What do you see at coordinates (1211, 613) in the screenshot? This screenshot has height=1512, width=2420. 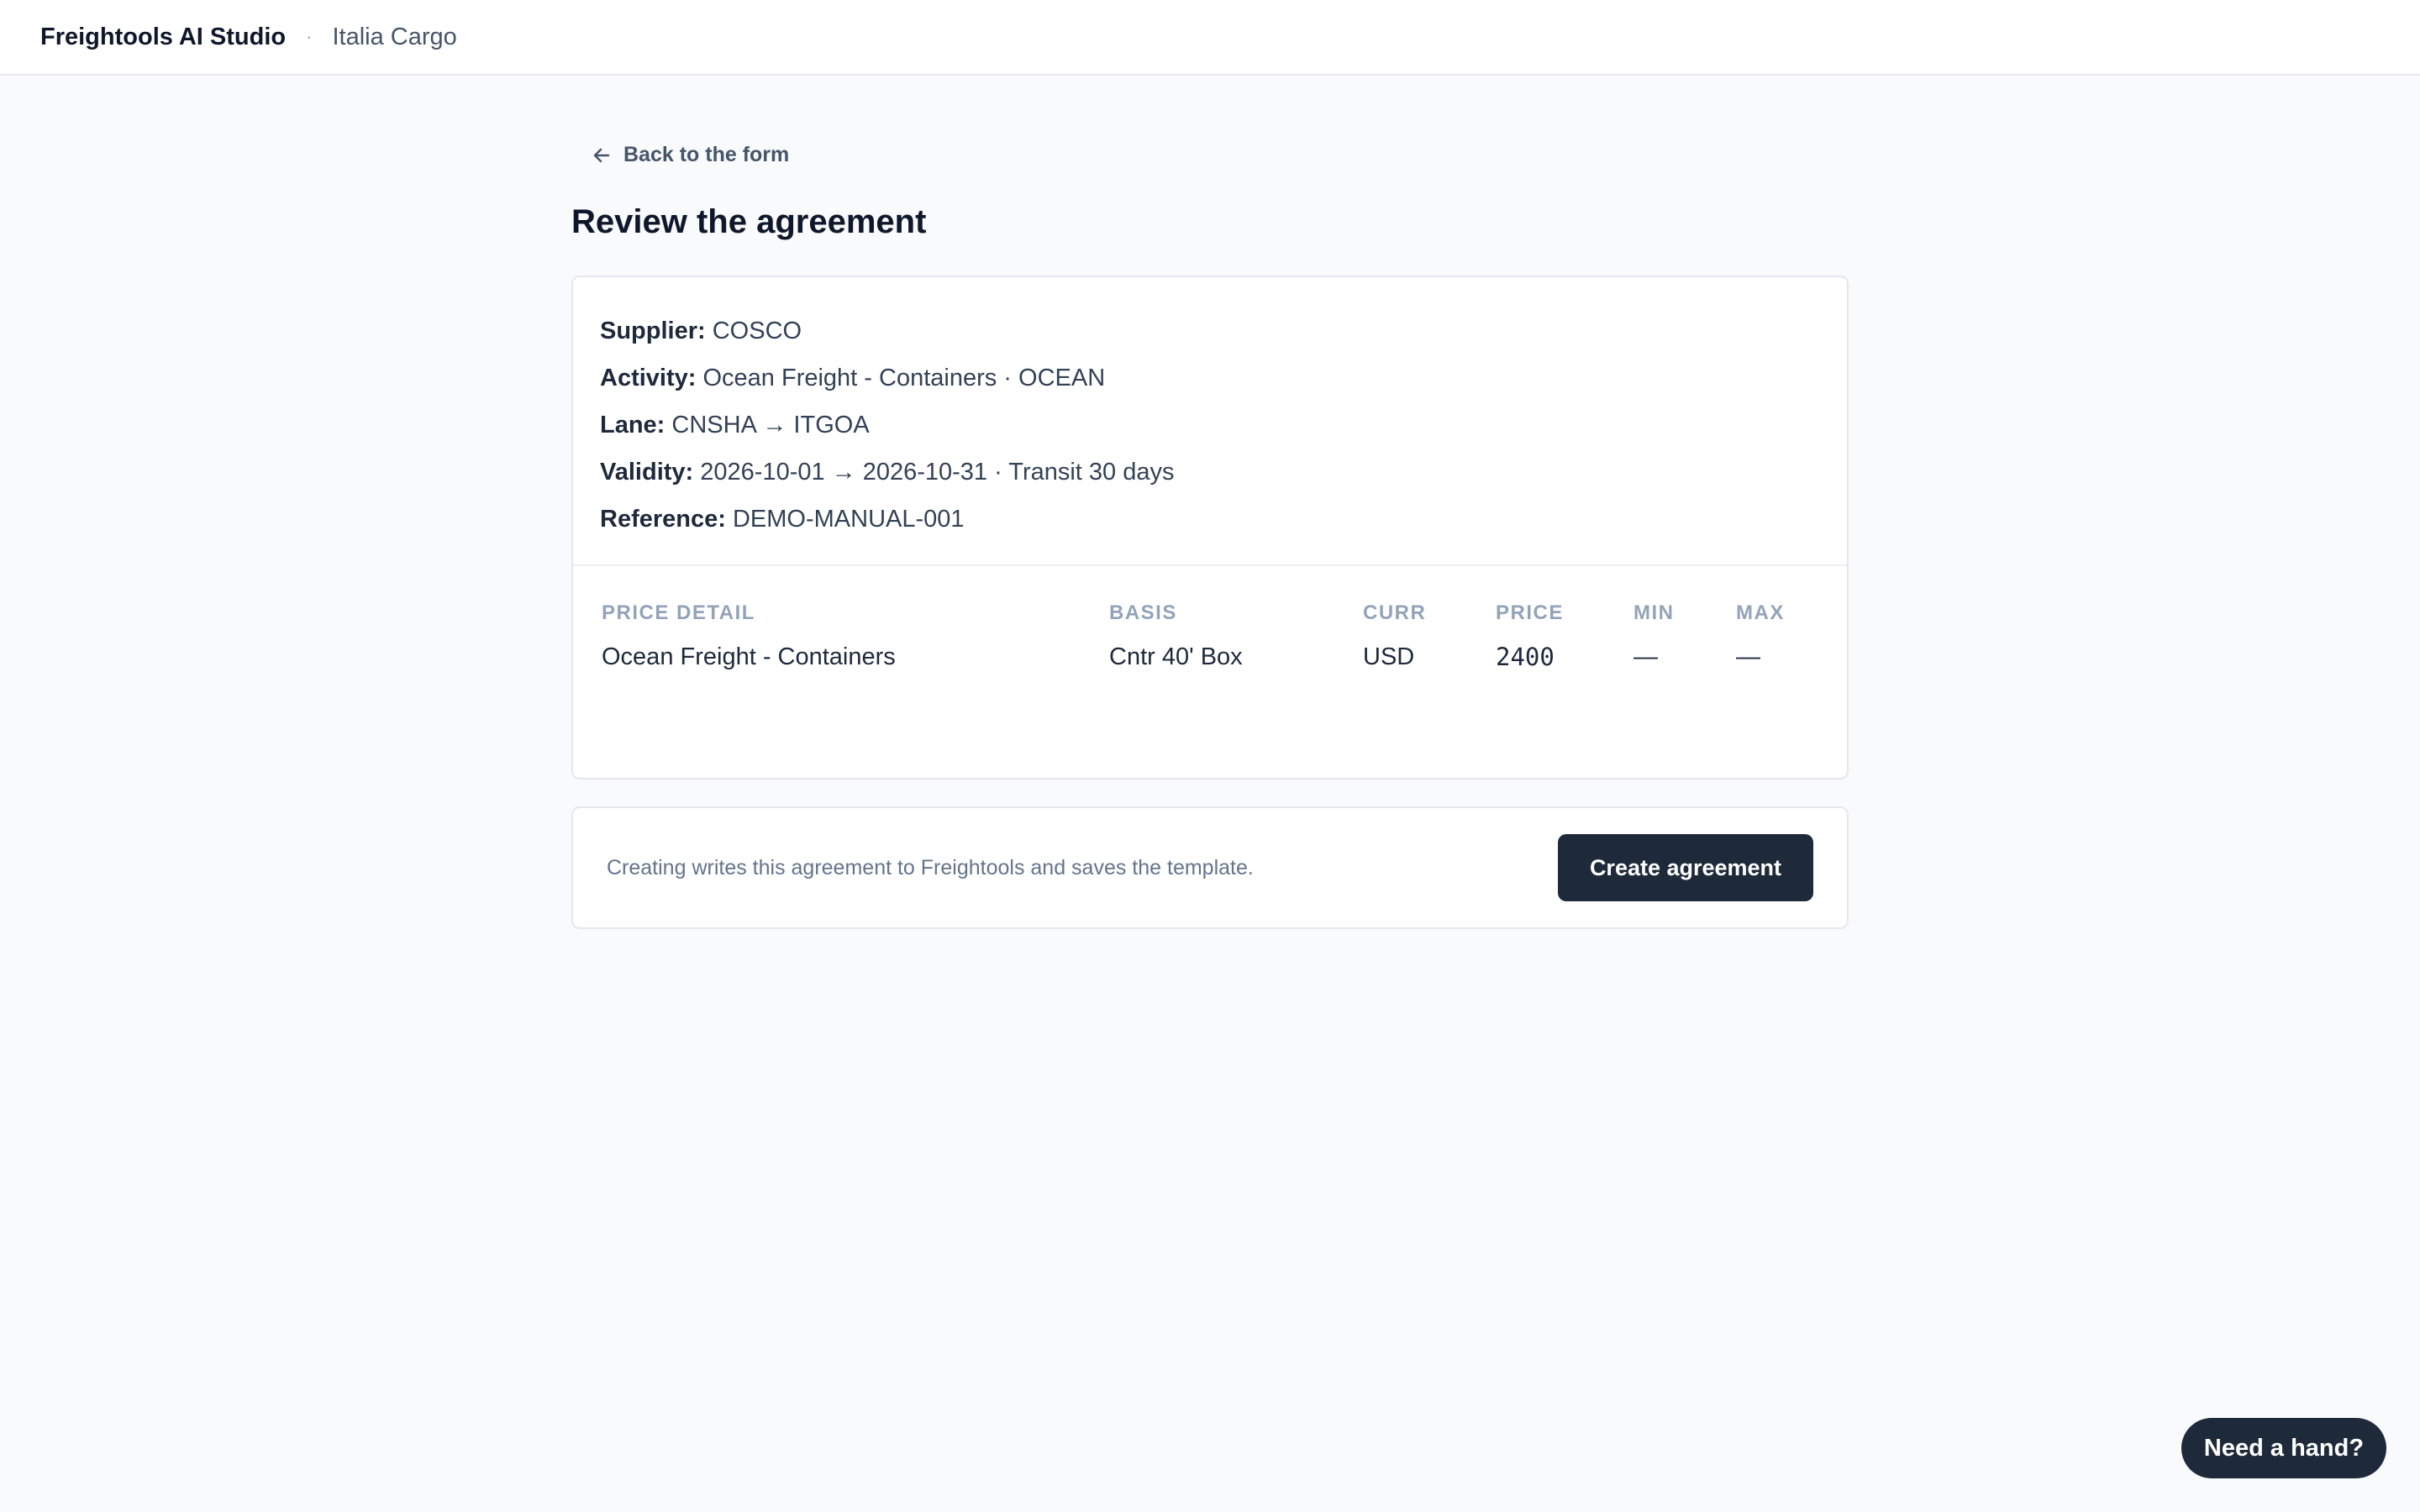 I see `price-table-header-row: PRICE DETAIL BASIS CURR PRICE MIN MAX` at bounding box center [1211, 613].